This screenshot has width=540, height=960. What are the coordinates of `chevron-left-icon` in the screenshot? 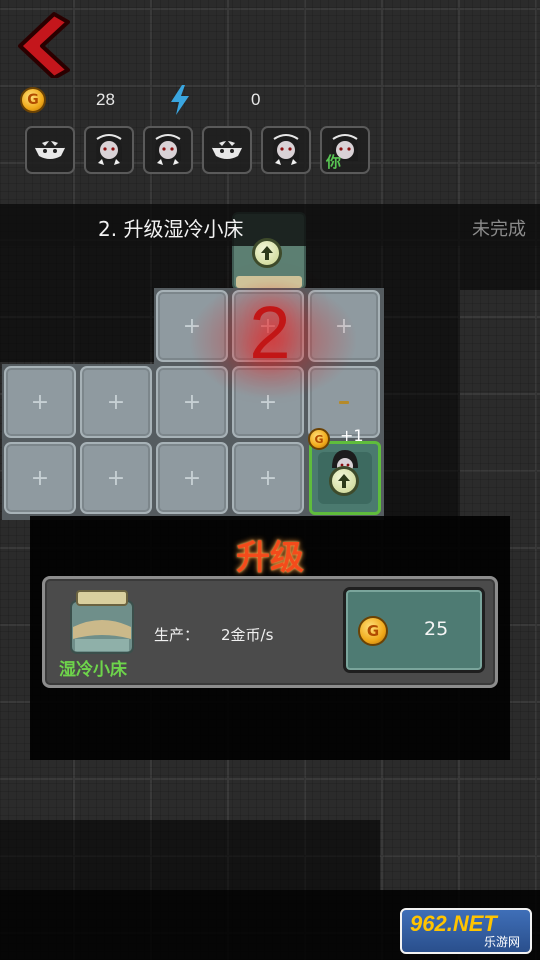 It's located at (44, 46).